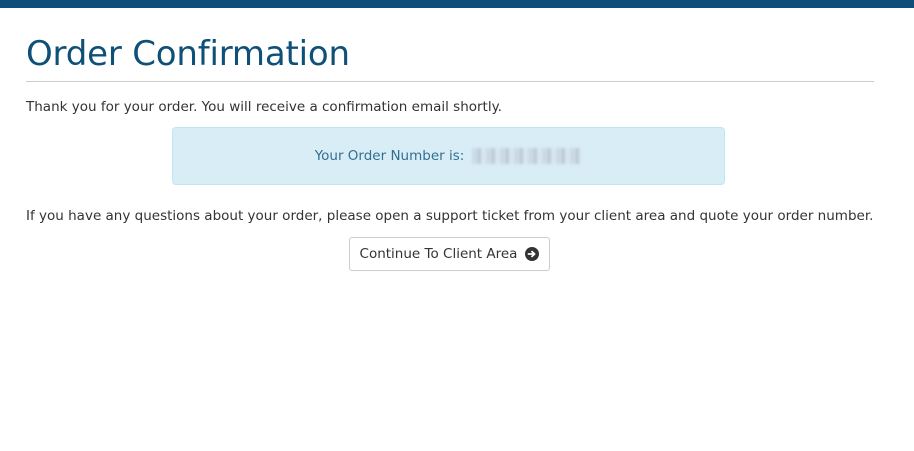  I want to click on continue-button-label: Continue To Client Area, so click(438, 254).